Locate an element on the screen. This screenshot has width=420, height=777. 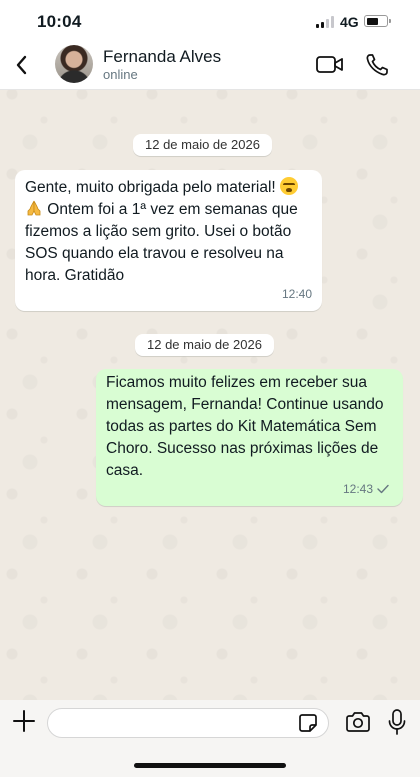
video-call-button is located at coordinates (330, 65).